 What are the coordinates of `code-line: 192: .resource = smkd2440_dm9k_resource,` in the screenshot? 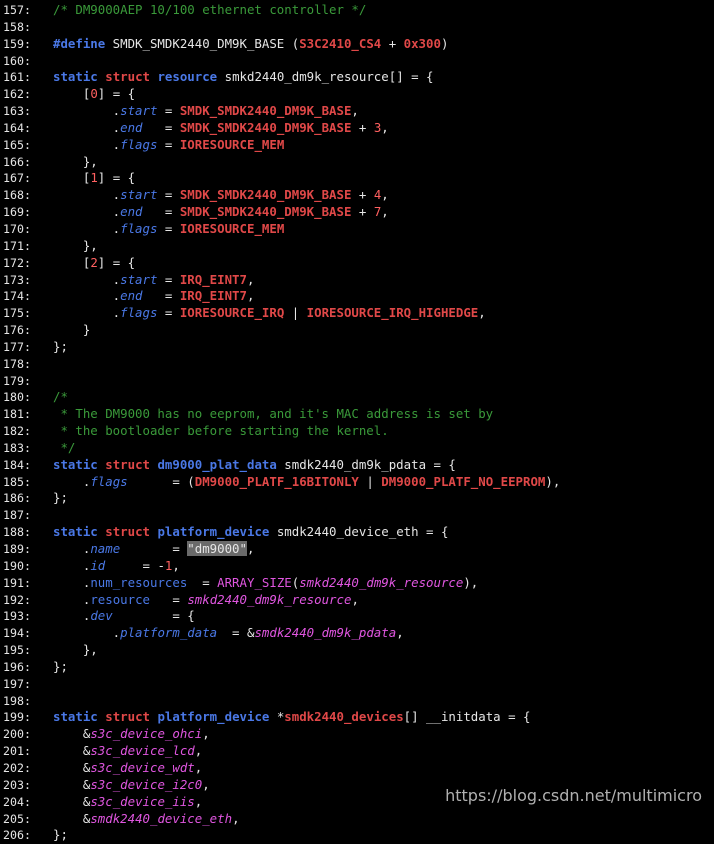 It's located at (357, 600).